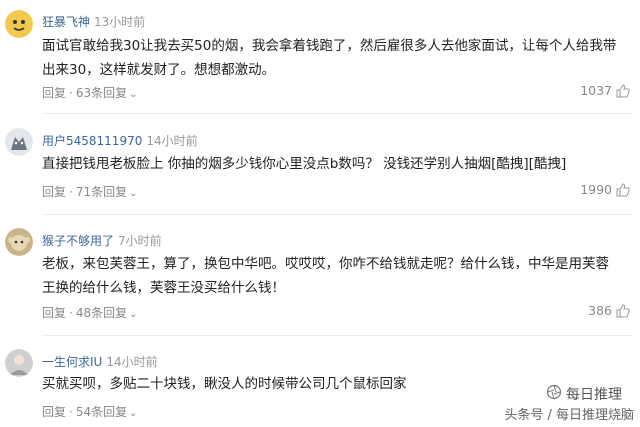  What do you see at coordinates (66, 22) in the screenshot?
I see `username: 狂暴飞神` at bounding box center [66, 22].